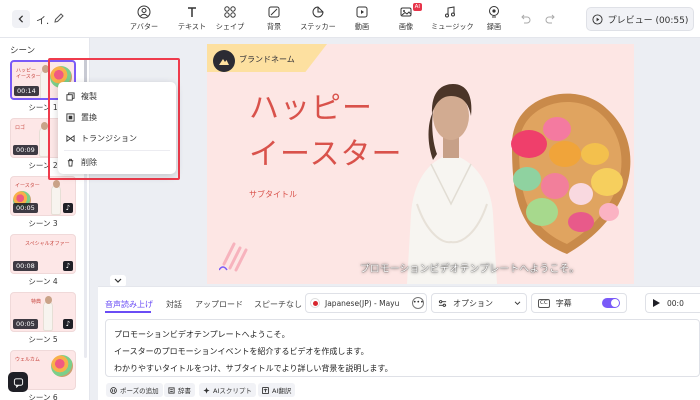 The height and width of the screenshot is (400, 700). What do you see at coordinates (42, 19) in the screenshot?
I see `project-title: イ.` at bounding box center [42, 19].